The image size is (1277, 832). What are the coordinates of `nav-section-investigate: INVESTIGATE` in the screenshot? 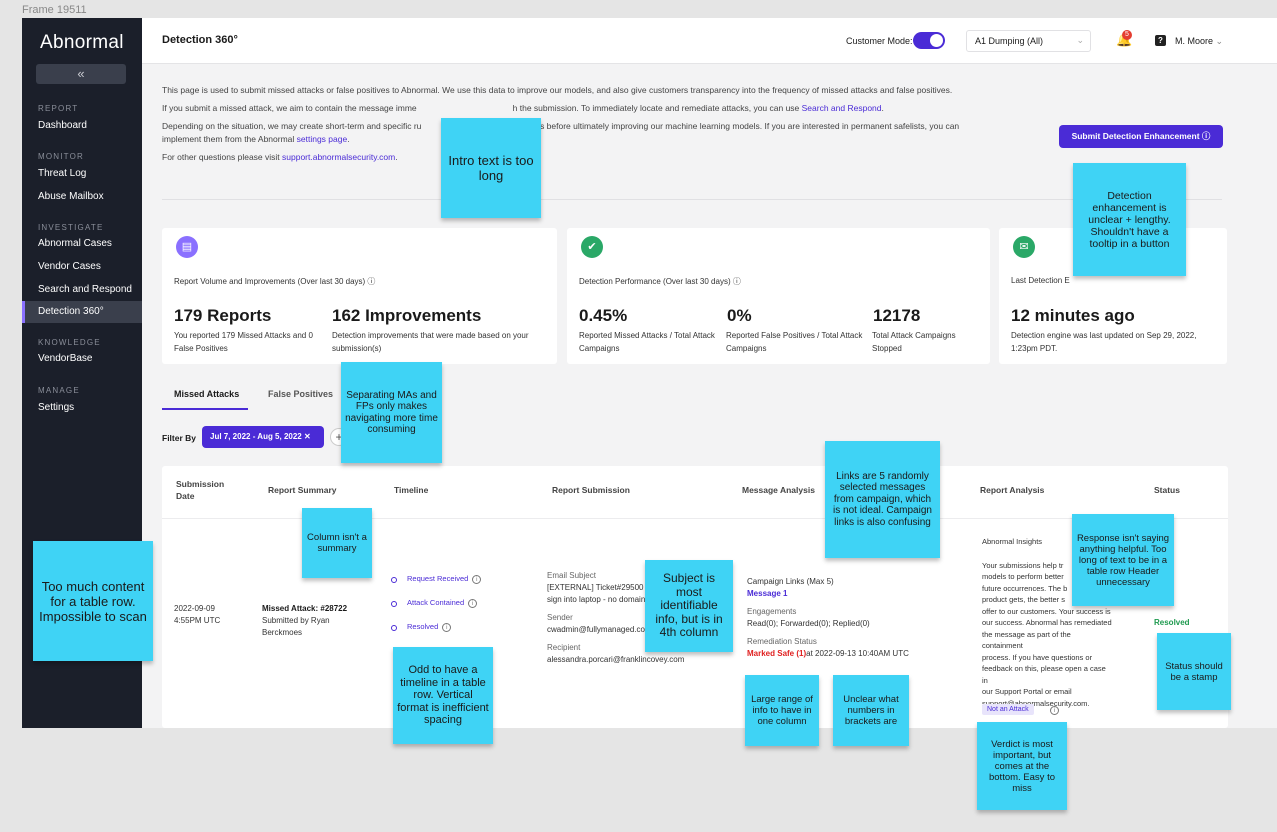 It's located at (71, 227).